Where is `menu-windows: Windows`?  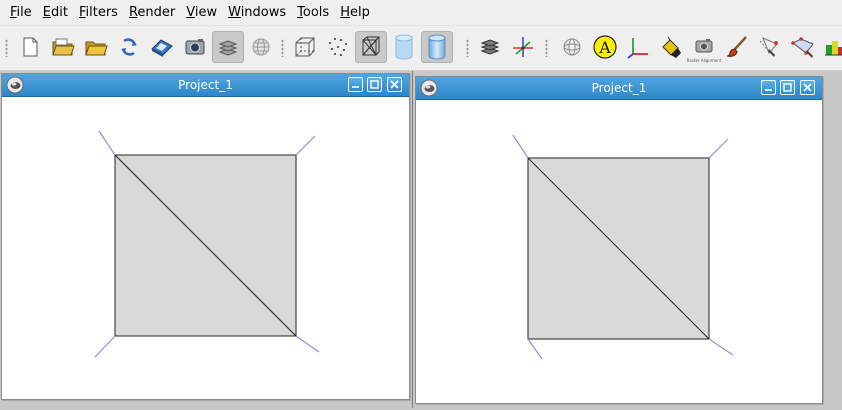 menu-windows: Windows is located at coordinates (257, 12).